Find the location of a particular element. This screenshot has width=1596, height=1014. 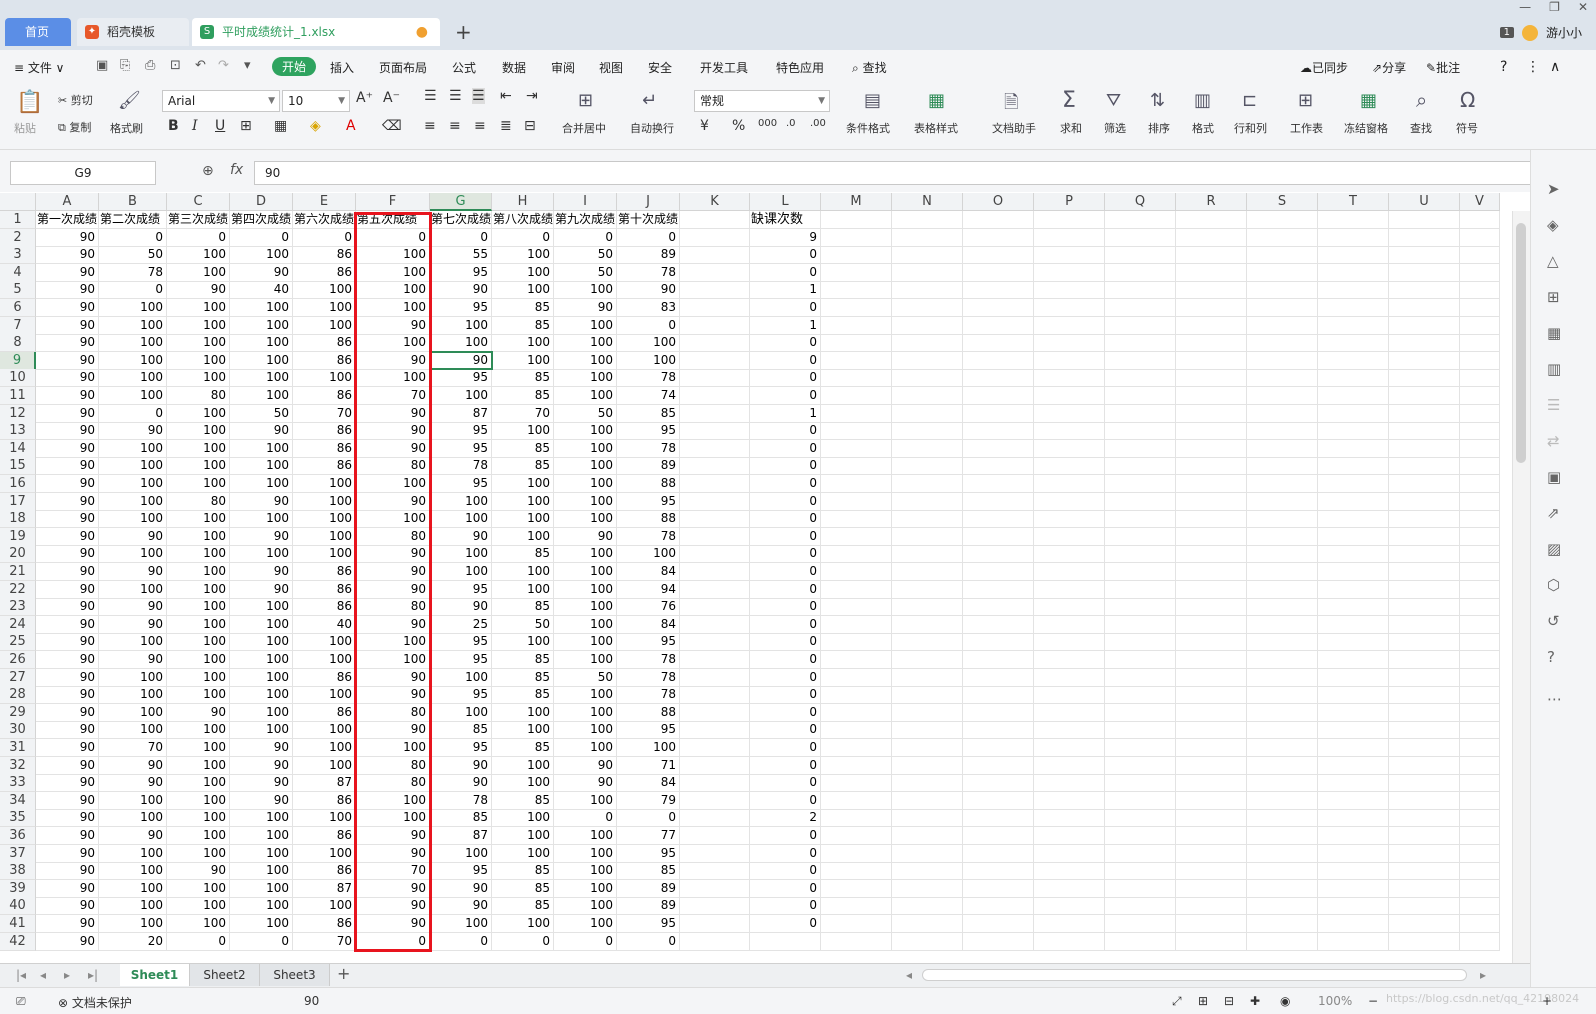

header-cell is located at coordinates (715, 220).